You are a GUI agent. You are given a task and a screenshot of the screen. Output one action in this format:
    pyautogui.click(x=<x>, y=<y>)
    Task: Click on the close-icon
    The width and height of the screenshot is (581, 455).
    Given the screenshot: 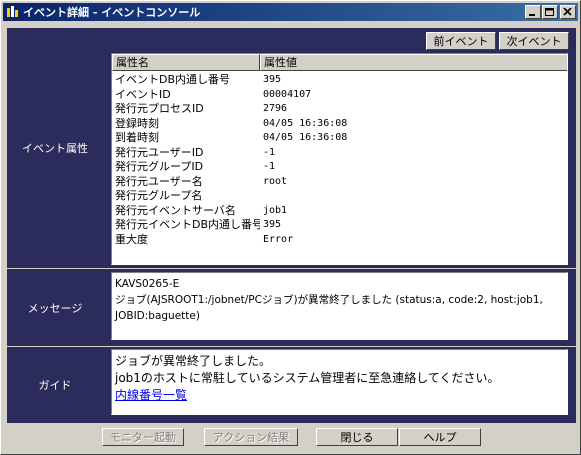 What is the action you would take?
    pyautogui.click(x=567, y=12)
    